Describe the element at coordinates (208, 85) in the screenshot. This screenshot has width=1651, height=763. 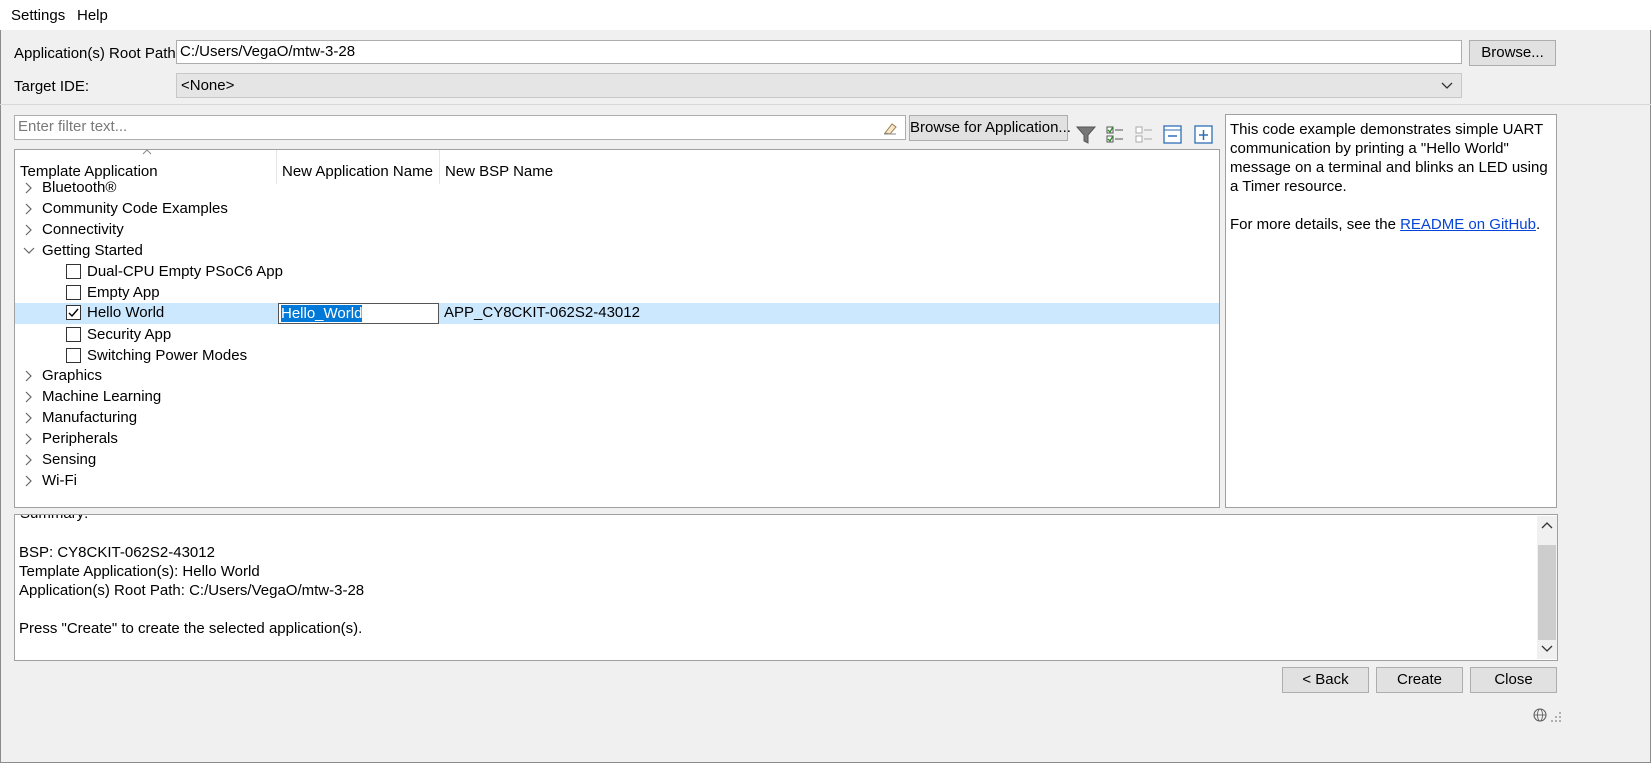
I see `target-ide-value: <None>` at that location.